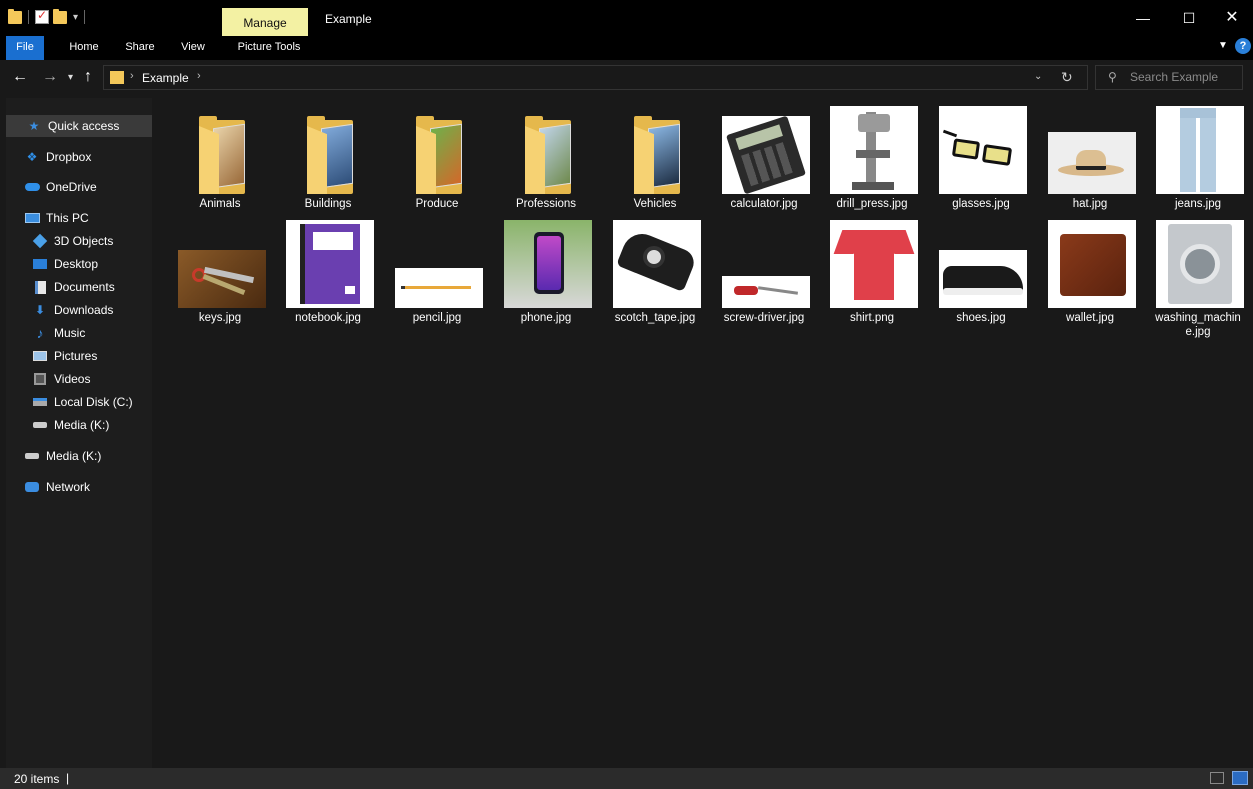  What do you see at coordinates (220, 155) in the screenshot?
I see `file-tile-folder: Animals` at bounding box center [220, 155].